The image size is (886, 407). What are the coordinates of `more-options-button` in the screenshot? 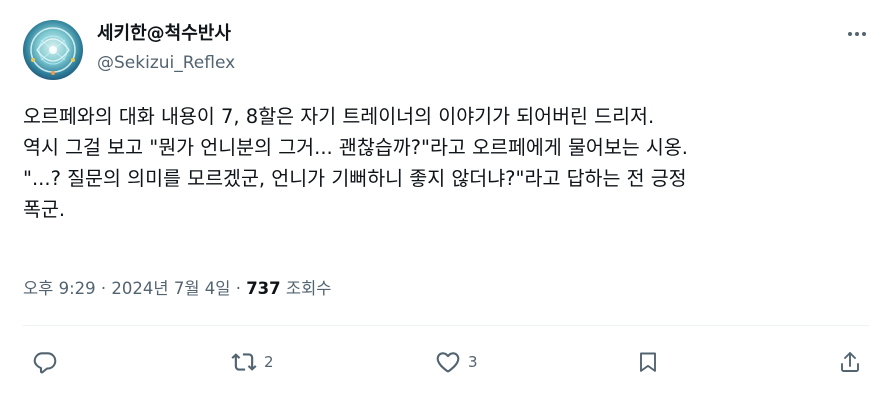 It's located at (857, 34).